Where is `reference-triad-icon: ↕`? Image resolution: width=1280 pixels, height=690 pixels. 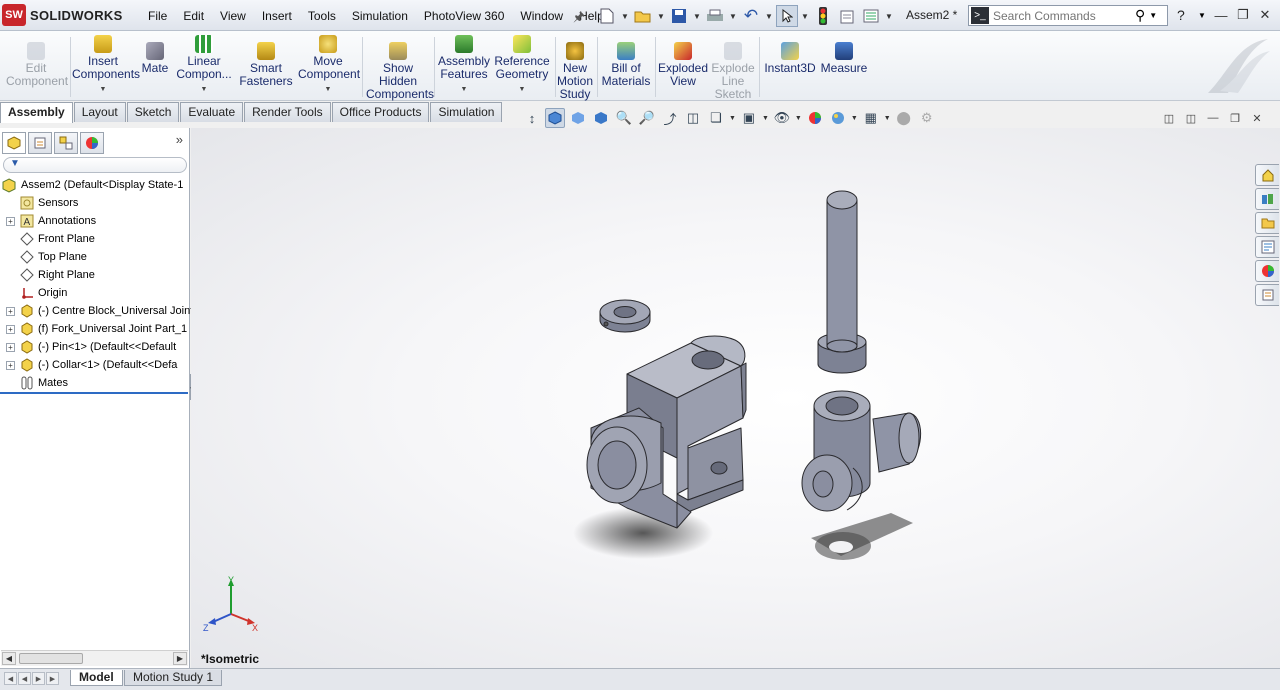
reference-triad-icon: ↕ is located at coordinates (532, 118).